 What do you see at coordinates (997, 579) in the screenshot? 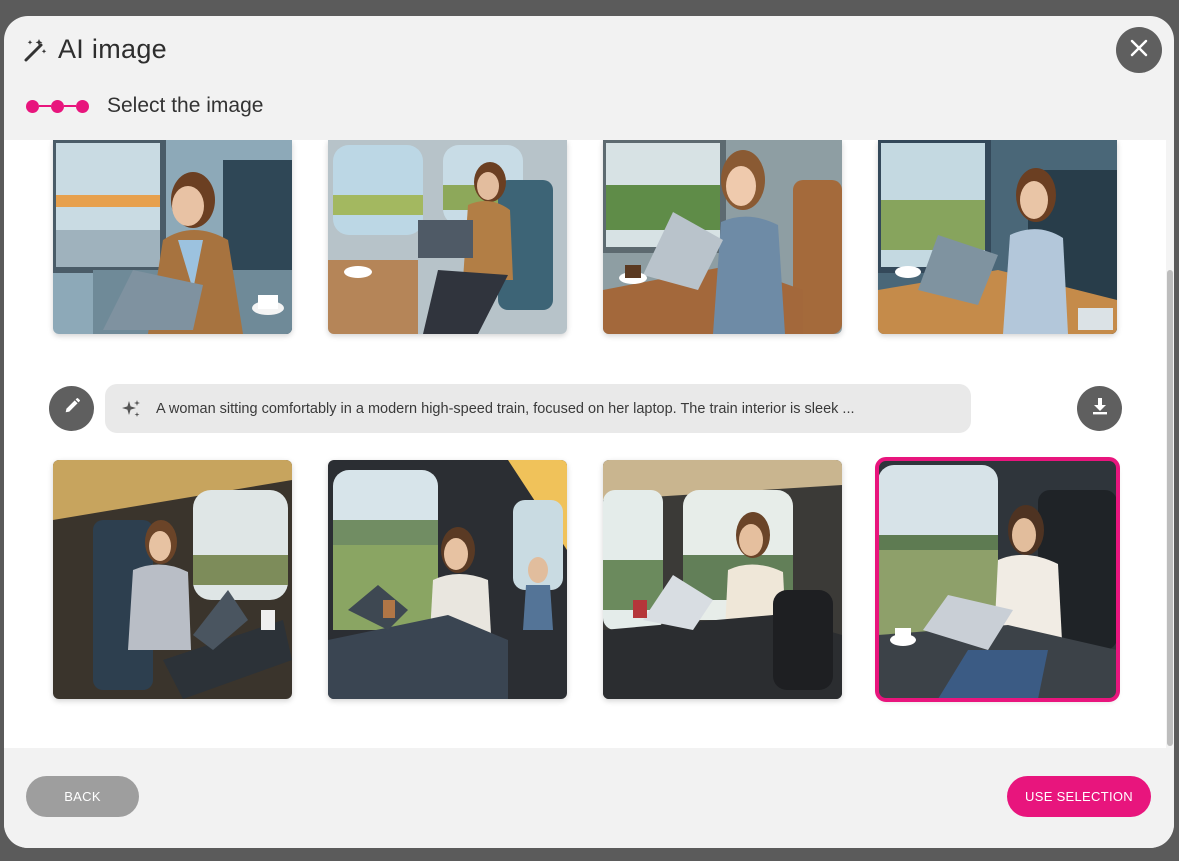
I see `generated-image-selected` at bounding box center [997, 579].